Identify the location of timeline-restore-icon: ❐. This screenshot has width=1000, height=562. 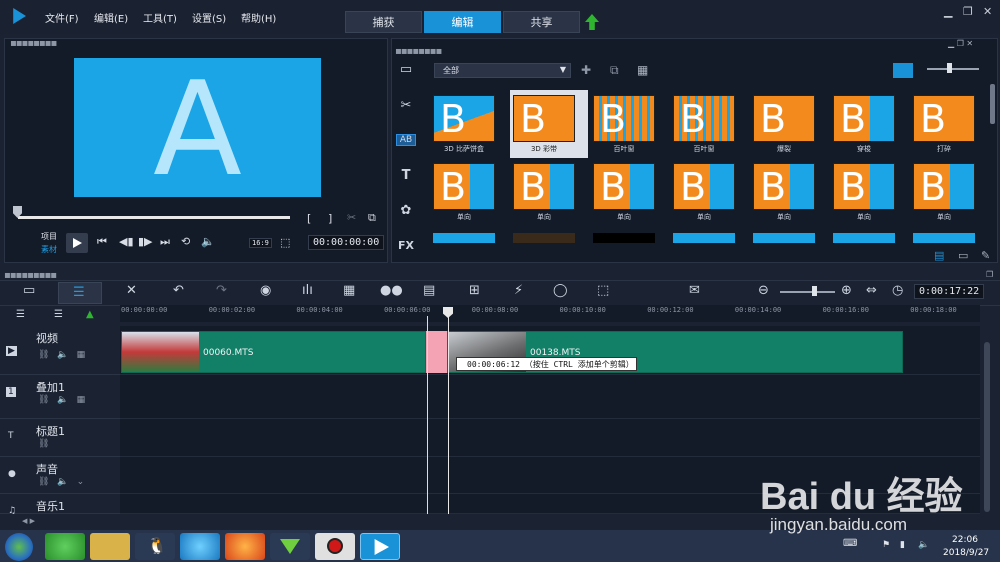
(989, 274).